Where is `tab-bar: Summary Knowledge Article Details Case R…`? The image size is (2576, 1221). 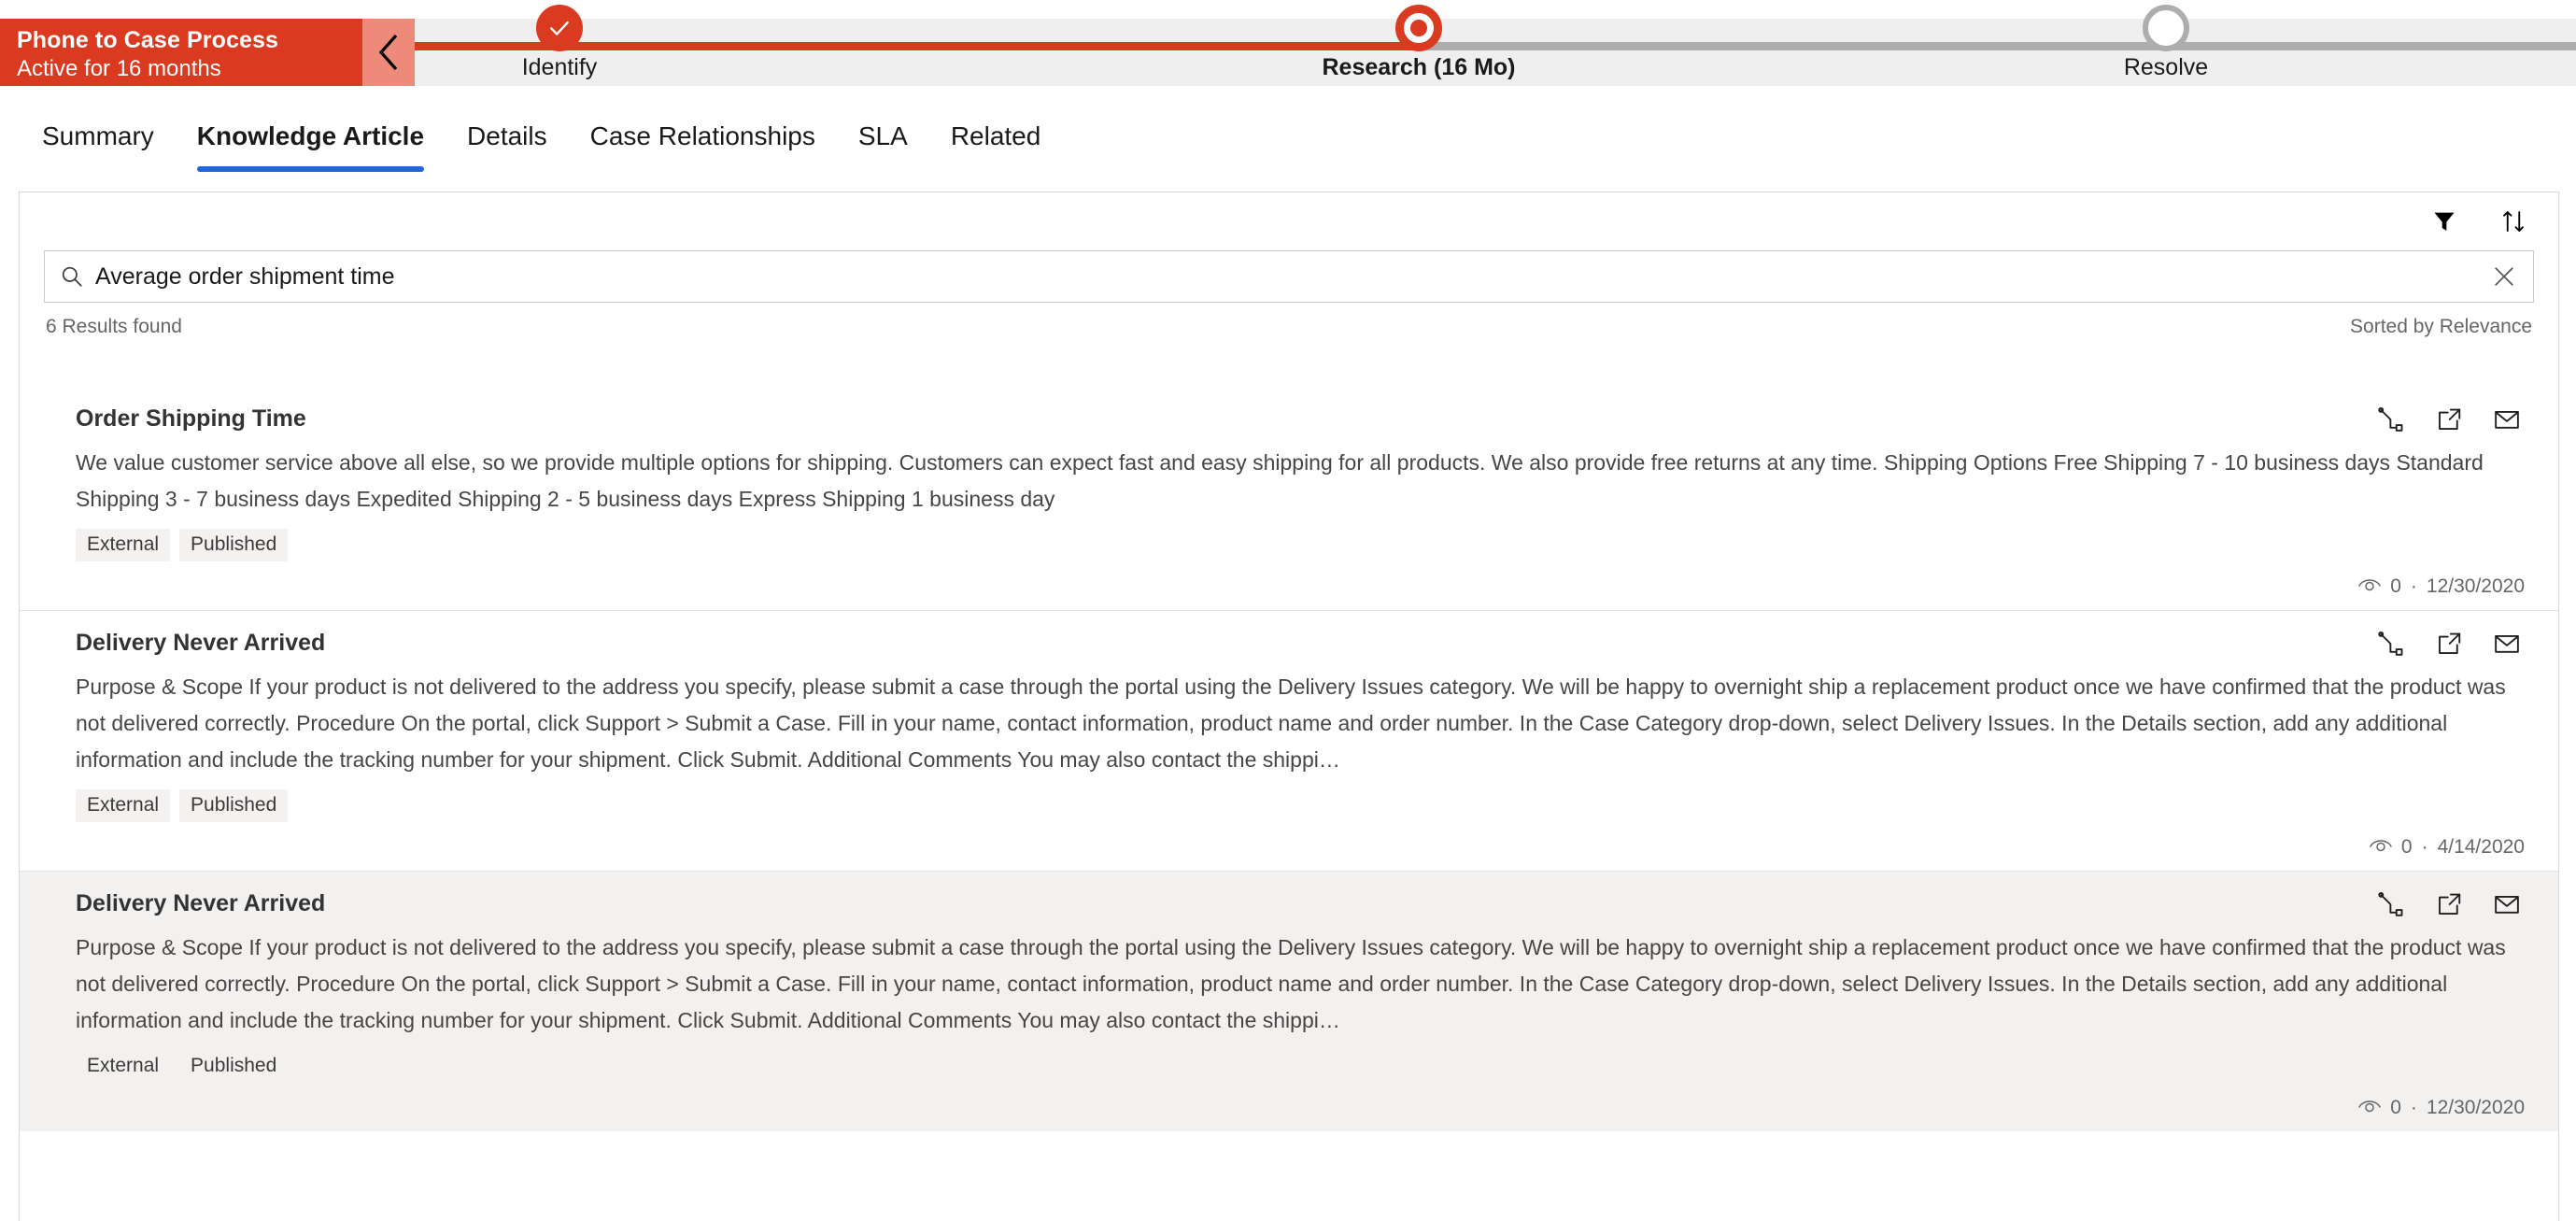 tab-bar: Summary Knowledge Article Details Case R… is located at coordinates (1288, 147).